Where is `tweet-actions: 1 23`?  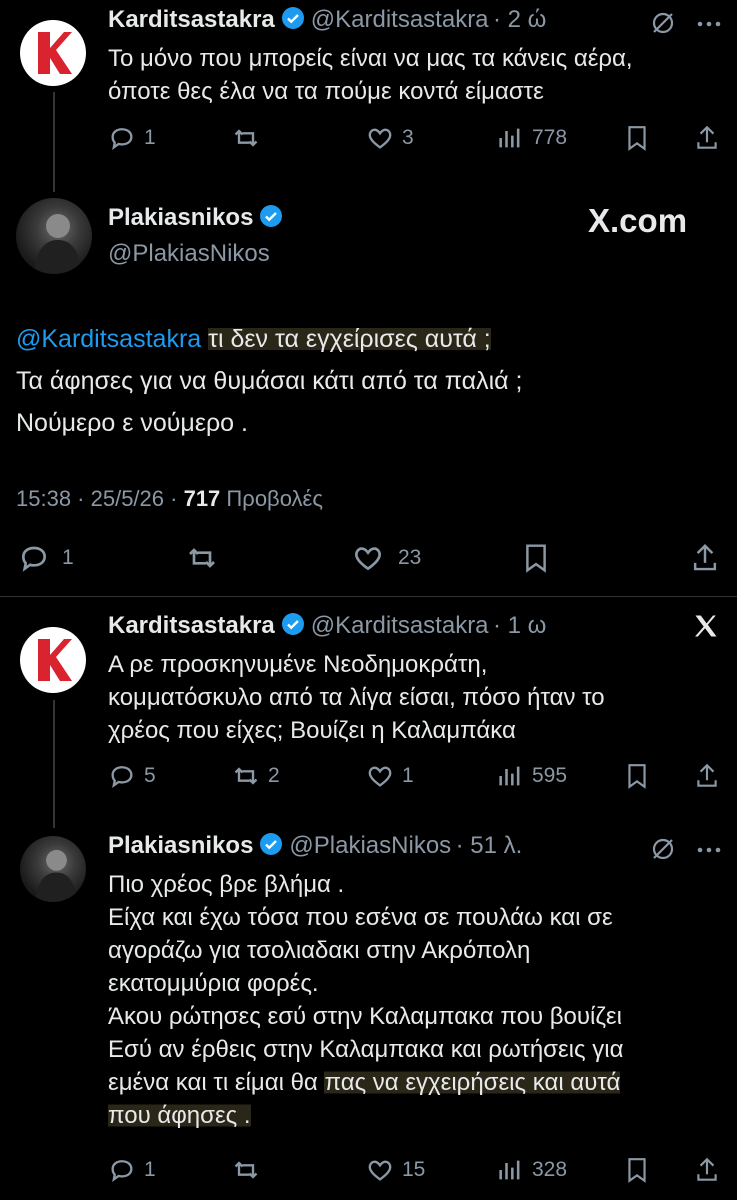 tweet-actions: 1 23 is located at coordinates (368, 558).